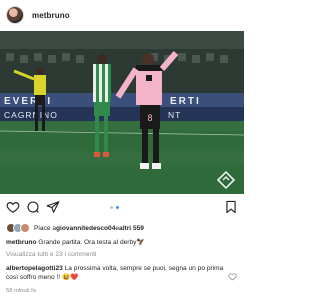 The height and width of the screenshot is (300, 320). I want to click on carousel-indicator, so click(114, 207).